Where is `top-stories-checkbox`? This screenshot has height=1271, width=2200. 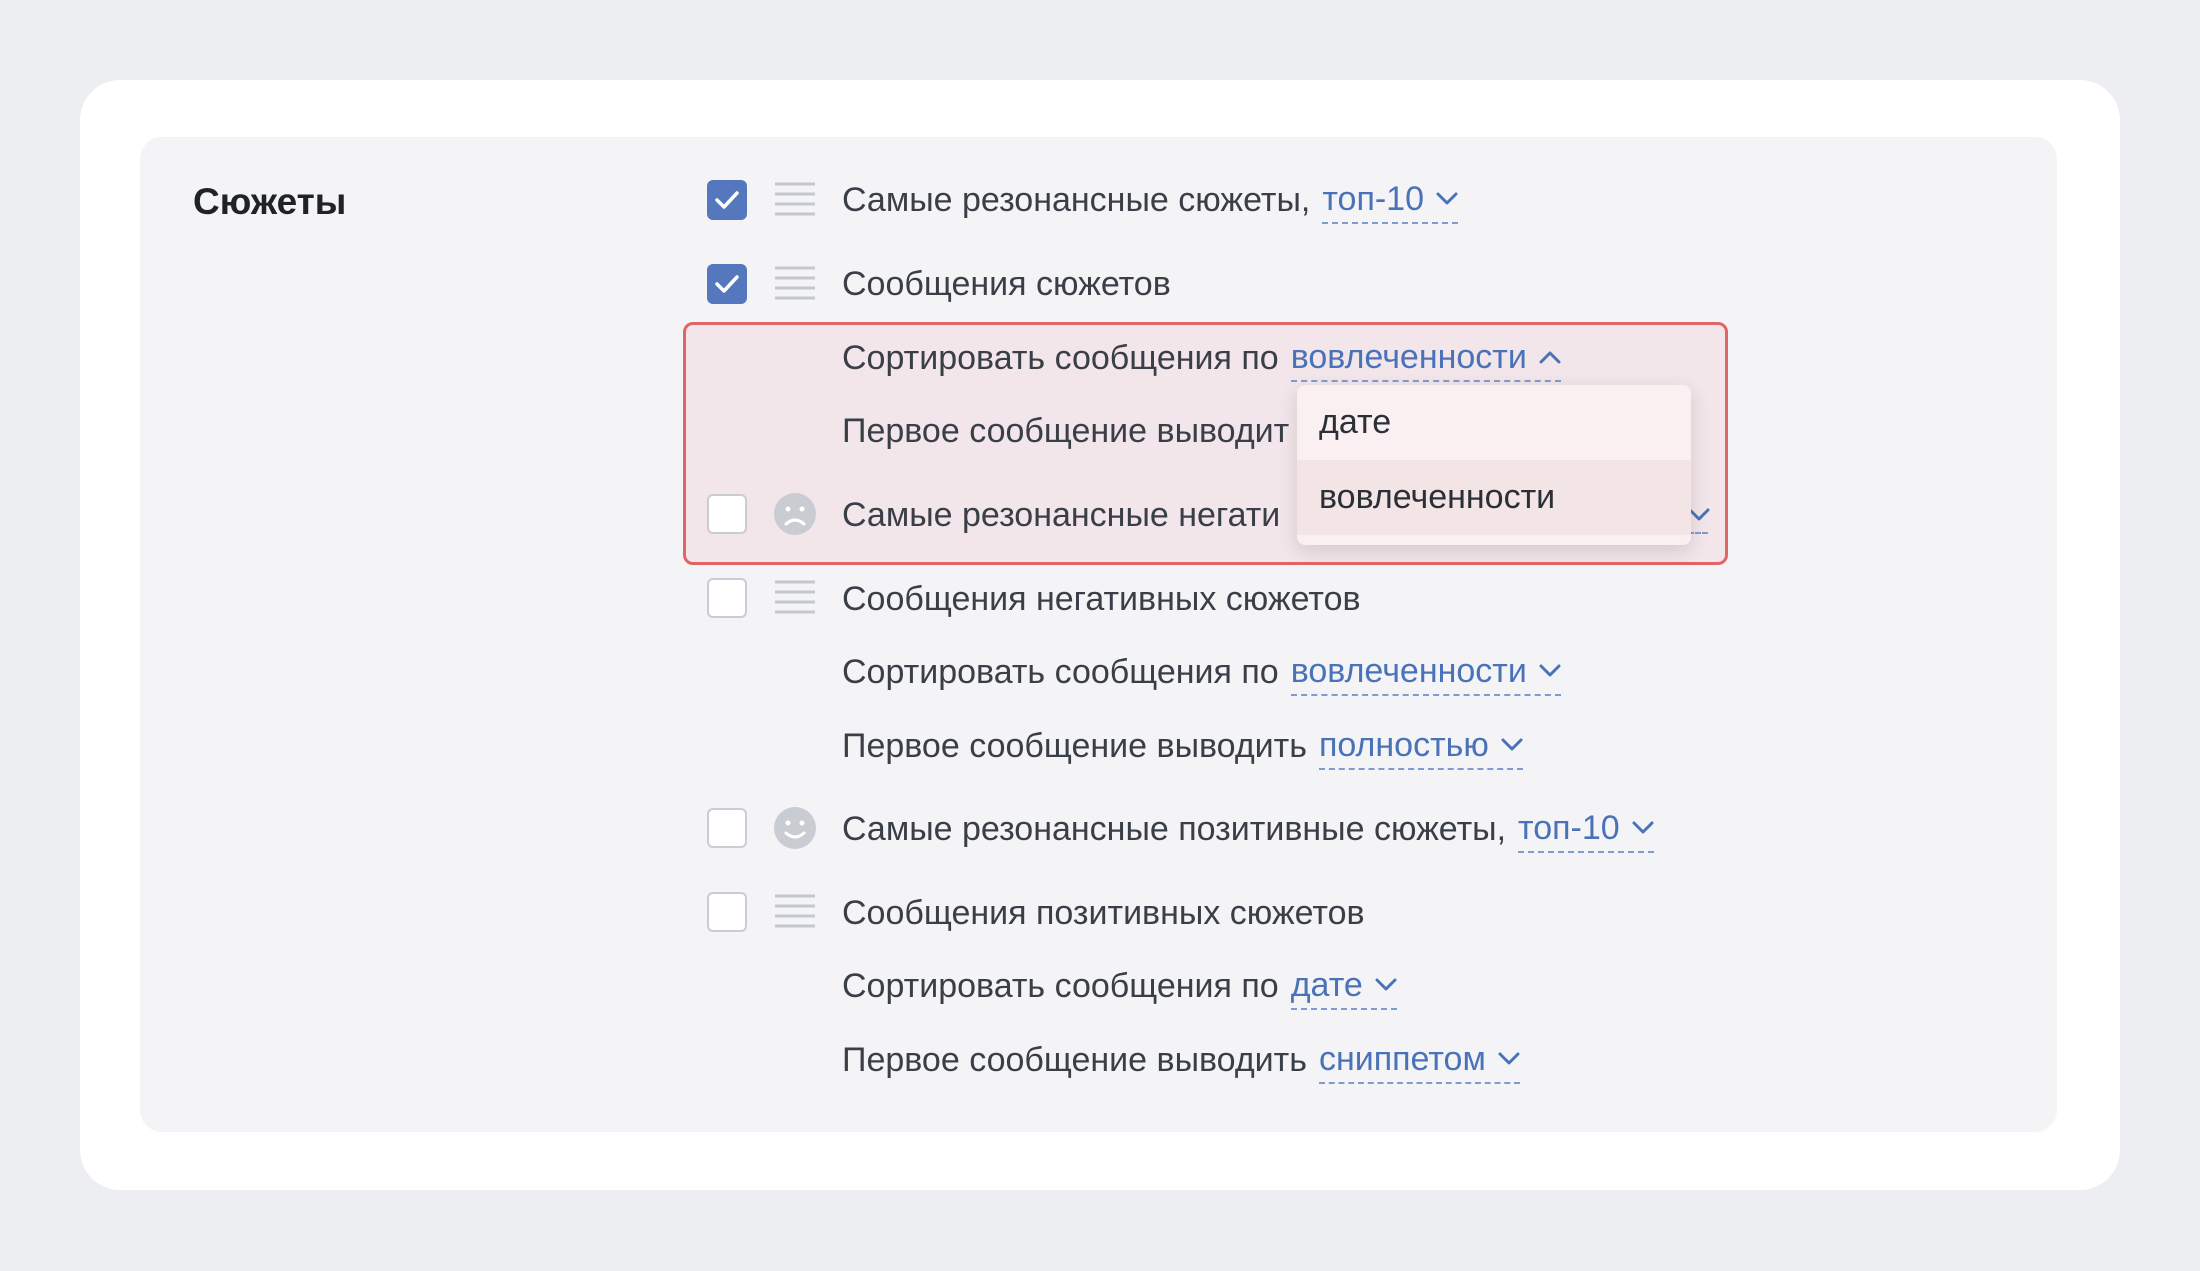 top-stories-checkbox is located at coordinates (727, 200).